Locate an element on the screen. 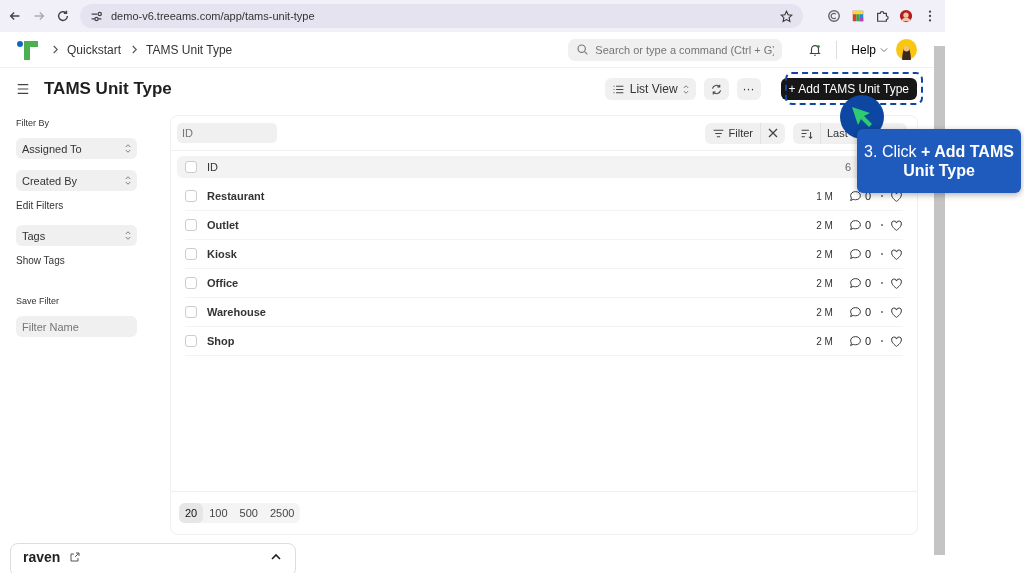 The width and height of the screenshot is (1024, 573). record-link: Outlet is located at coordinates (223, 225).